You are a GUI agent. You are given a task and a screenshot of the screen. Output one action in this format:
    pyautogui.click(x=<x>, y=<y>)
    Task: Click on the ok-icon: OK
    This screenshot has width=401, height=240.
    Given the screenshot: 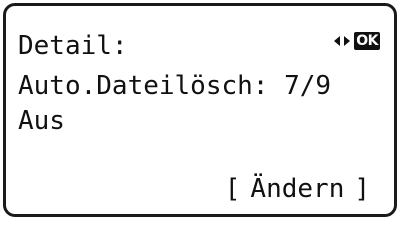 What is the action you would take?
    pyautogui.click(x=367, y=41)
    